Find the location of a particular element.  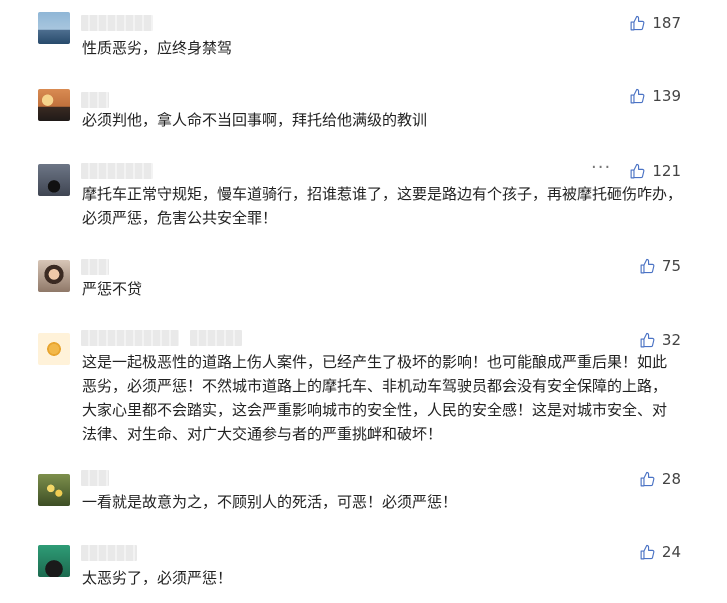

username-blurred-extra is located at coordinates (216, 338).